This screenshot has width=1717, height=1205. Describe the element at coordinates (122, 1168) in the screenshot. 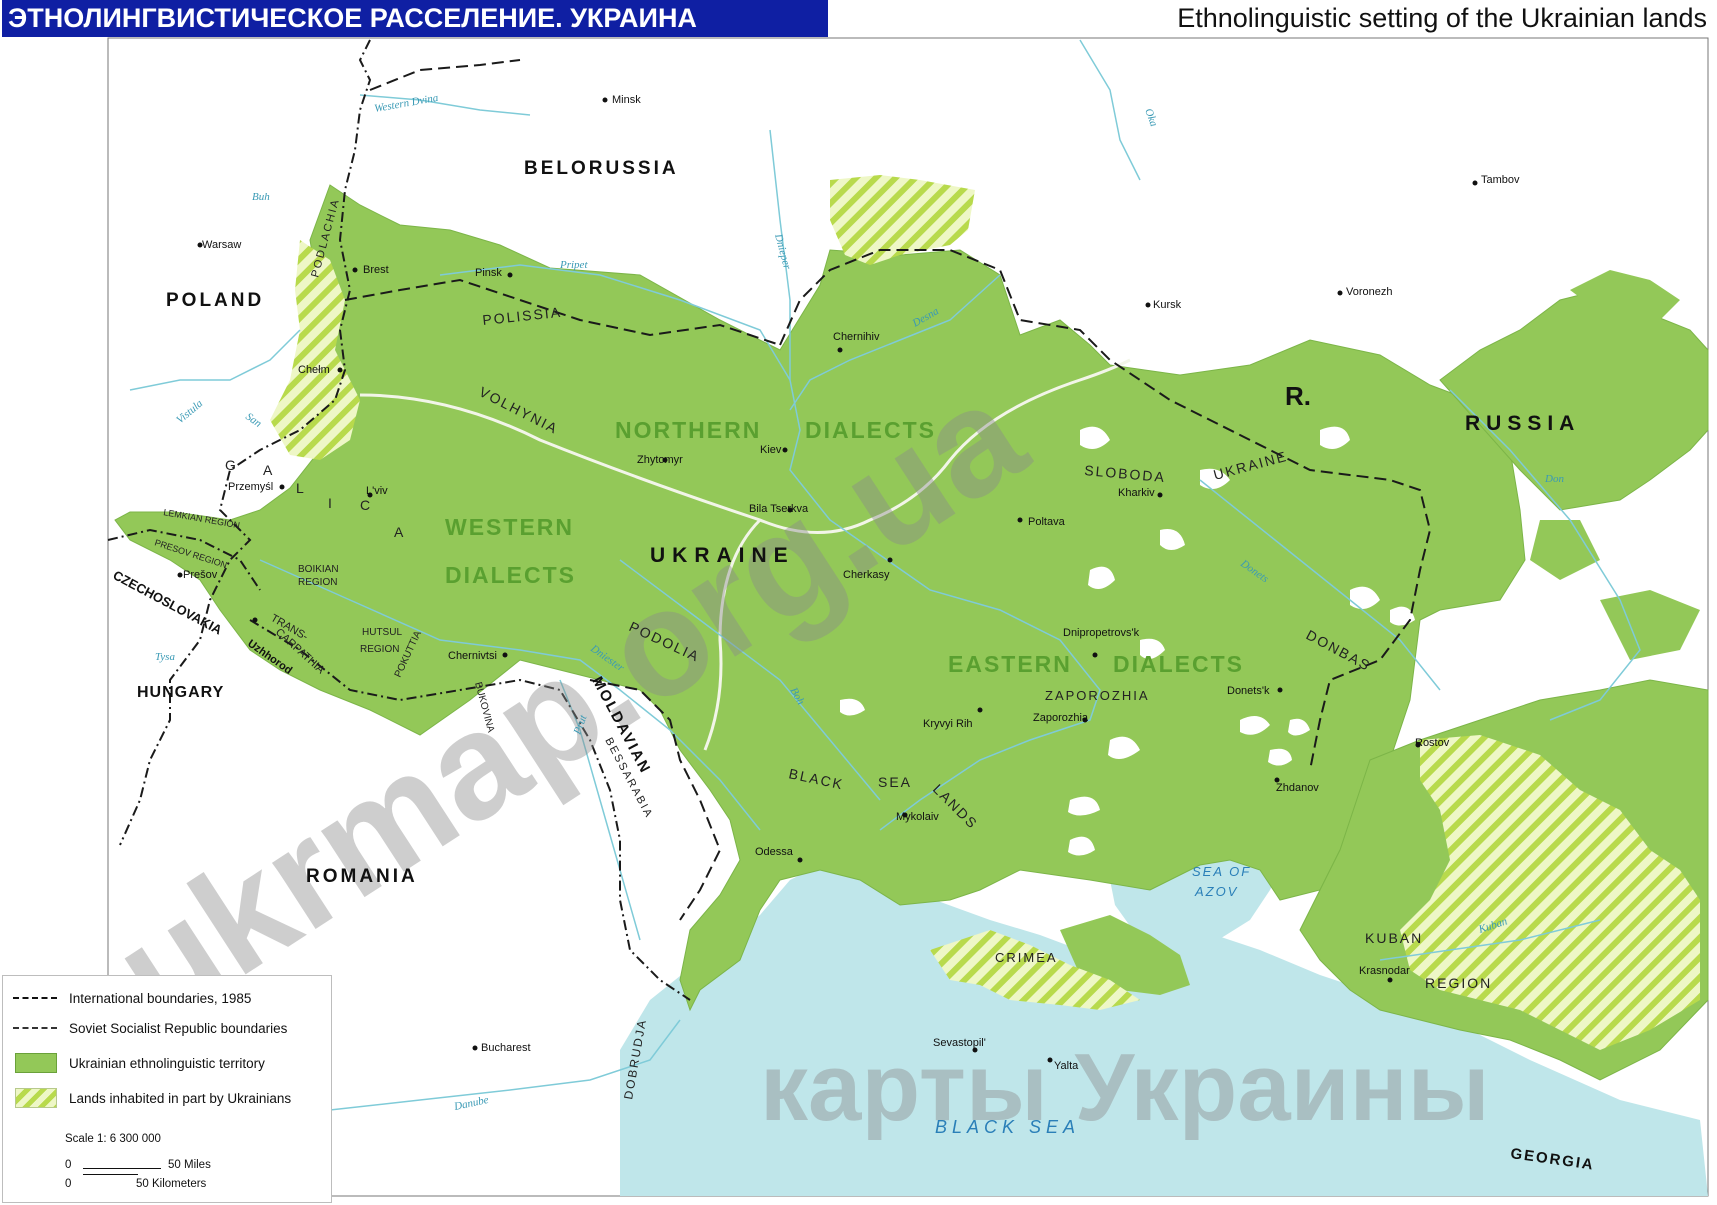

I see `scale-bar-miles` at that location.